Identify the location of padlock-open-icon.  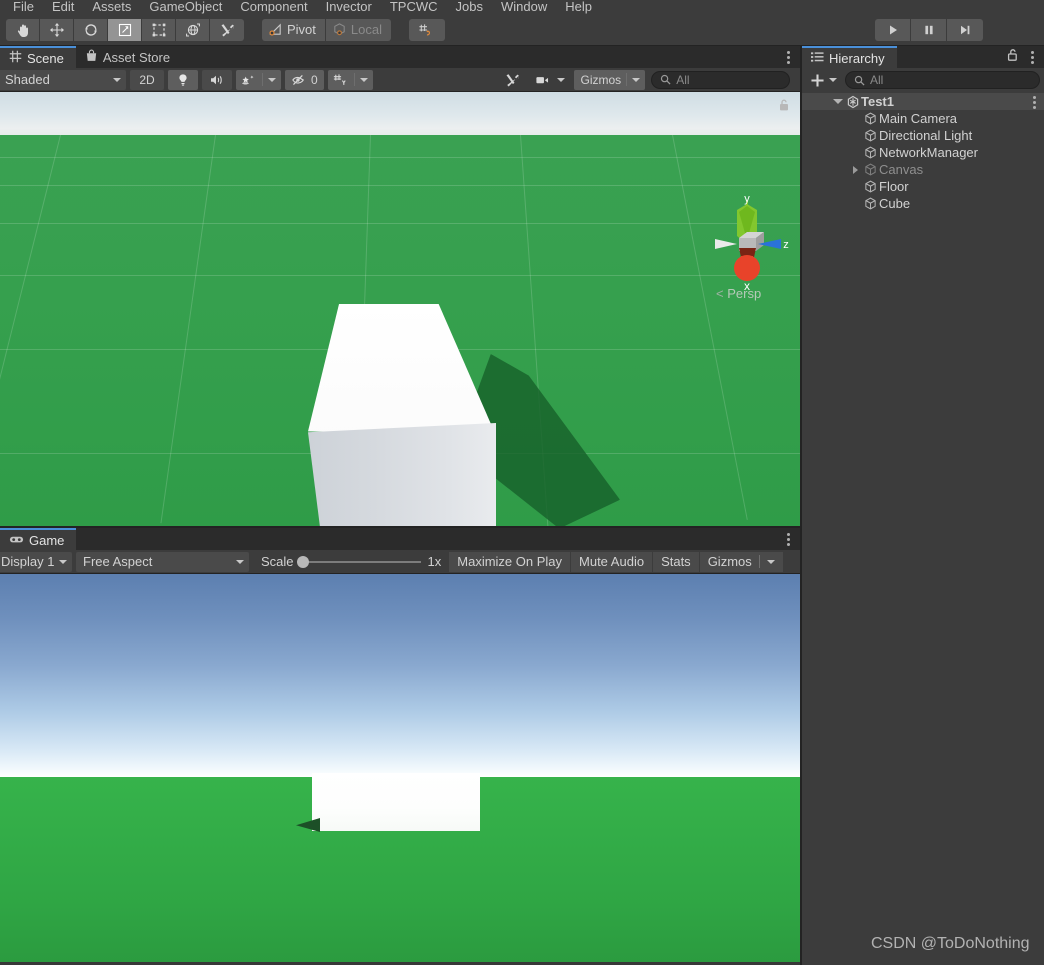
(1013, 57).